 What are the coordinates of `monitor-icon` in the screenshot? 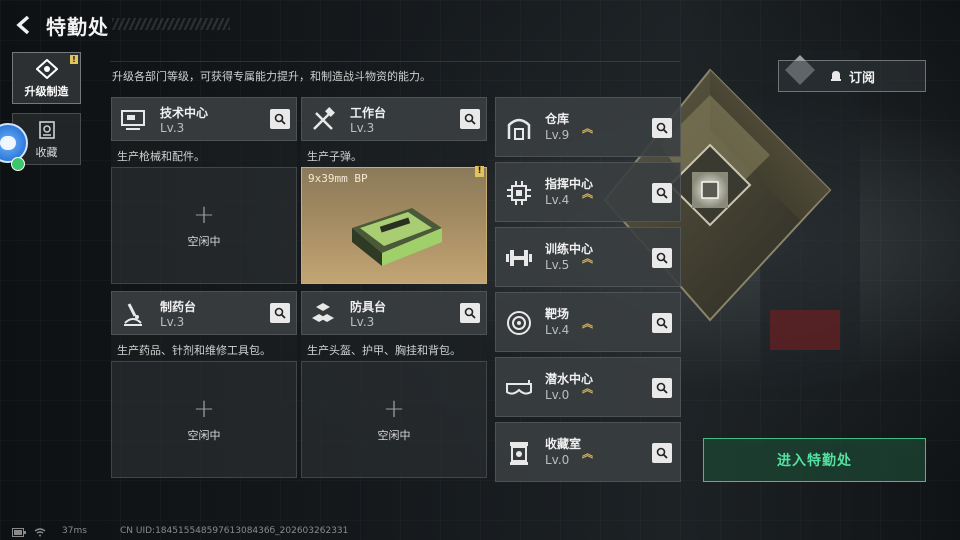 It's located at (133, 120).